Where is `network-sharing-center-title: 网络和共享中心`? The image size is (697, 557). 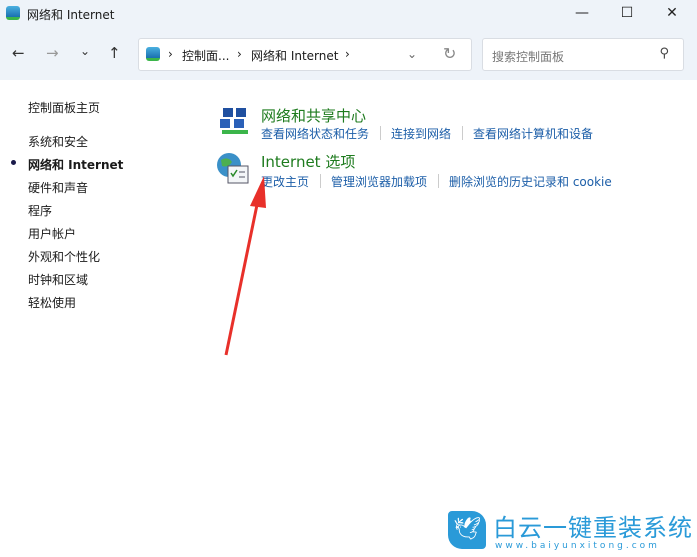
network-sharing-center-title: 网络和共享中心 is located at coordinates (313, 115).